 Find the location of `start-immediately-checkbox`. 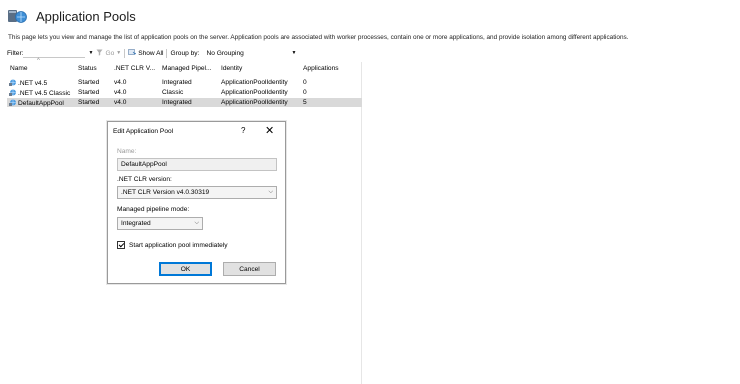

start-immediately-checkbox is located at coordinates (121, 245).